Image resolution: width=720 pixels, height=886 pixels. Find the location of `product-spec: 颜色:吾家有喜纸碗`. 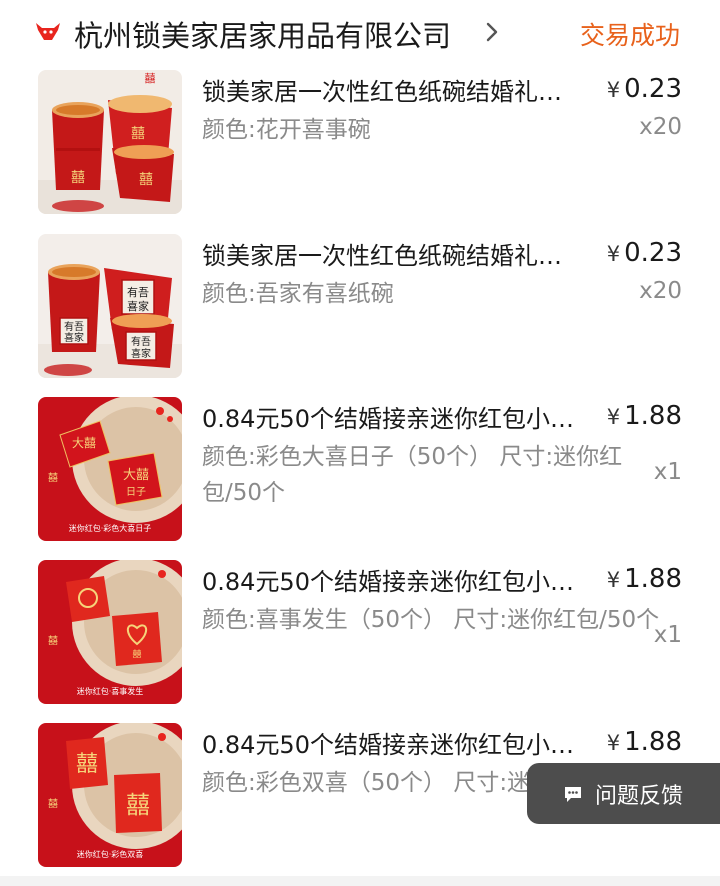

product-spec: 颜色:吾家有喜纸碗 is located at coordinates (298, 294).